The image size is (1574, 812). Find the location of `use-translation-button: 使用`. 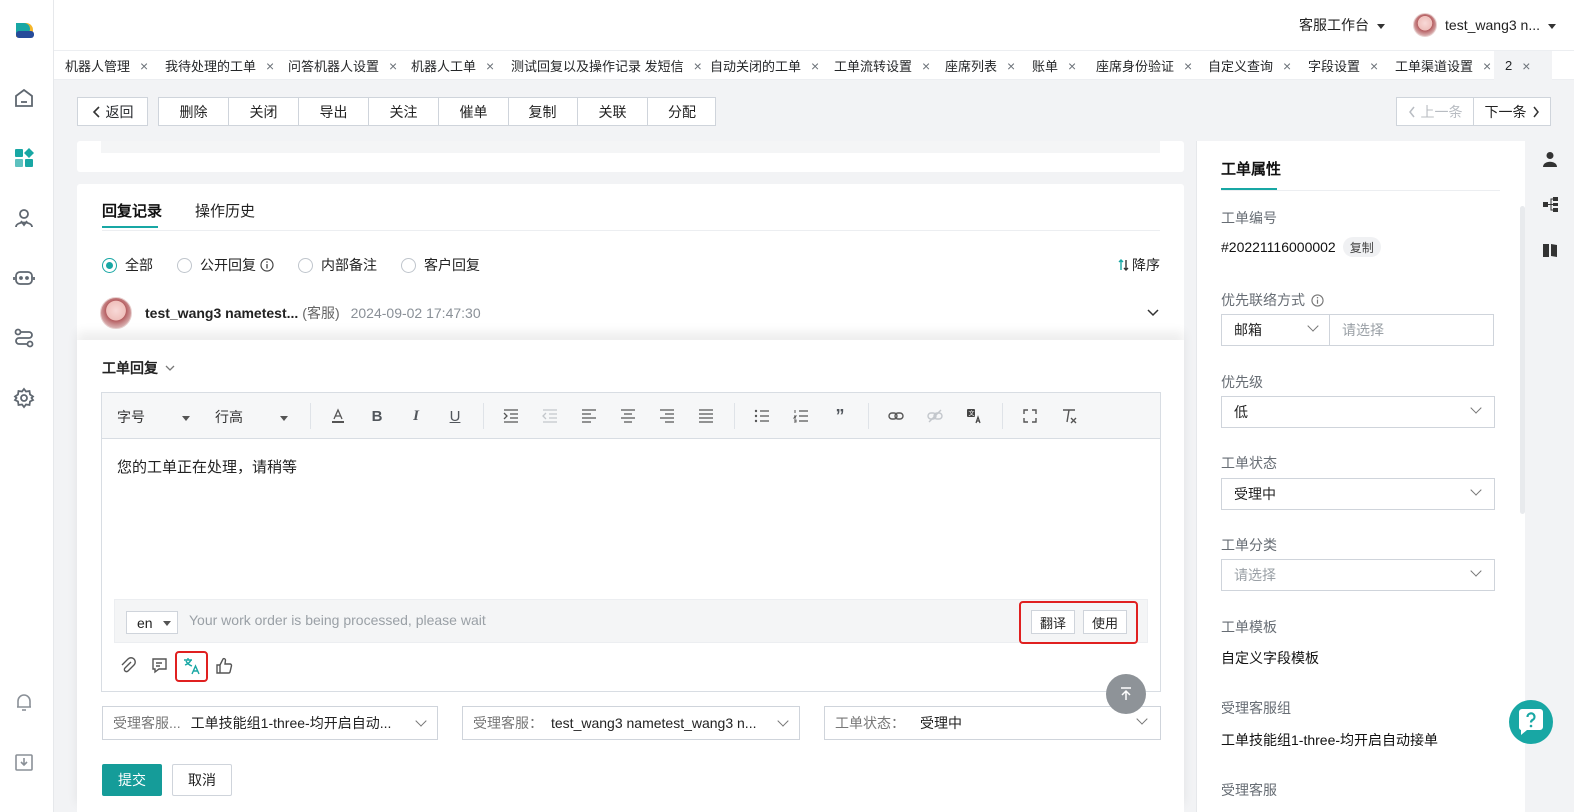

use-translation-button: 使用 is located at coordinates (1105, 622).